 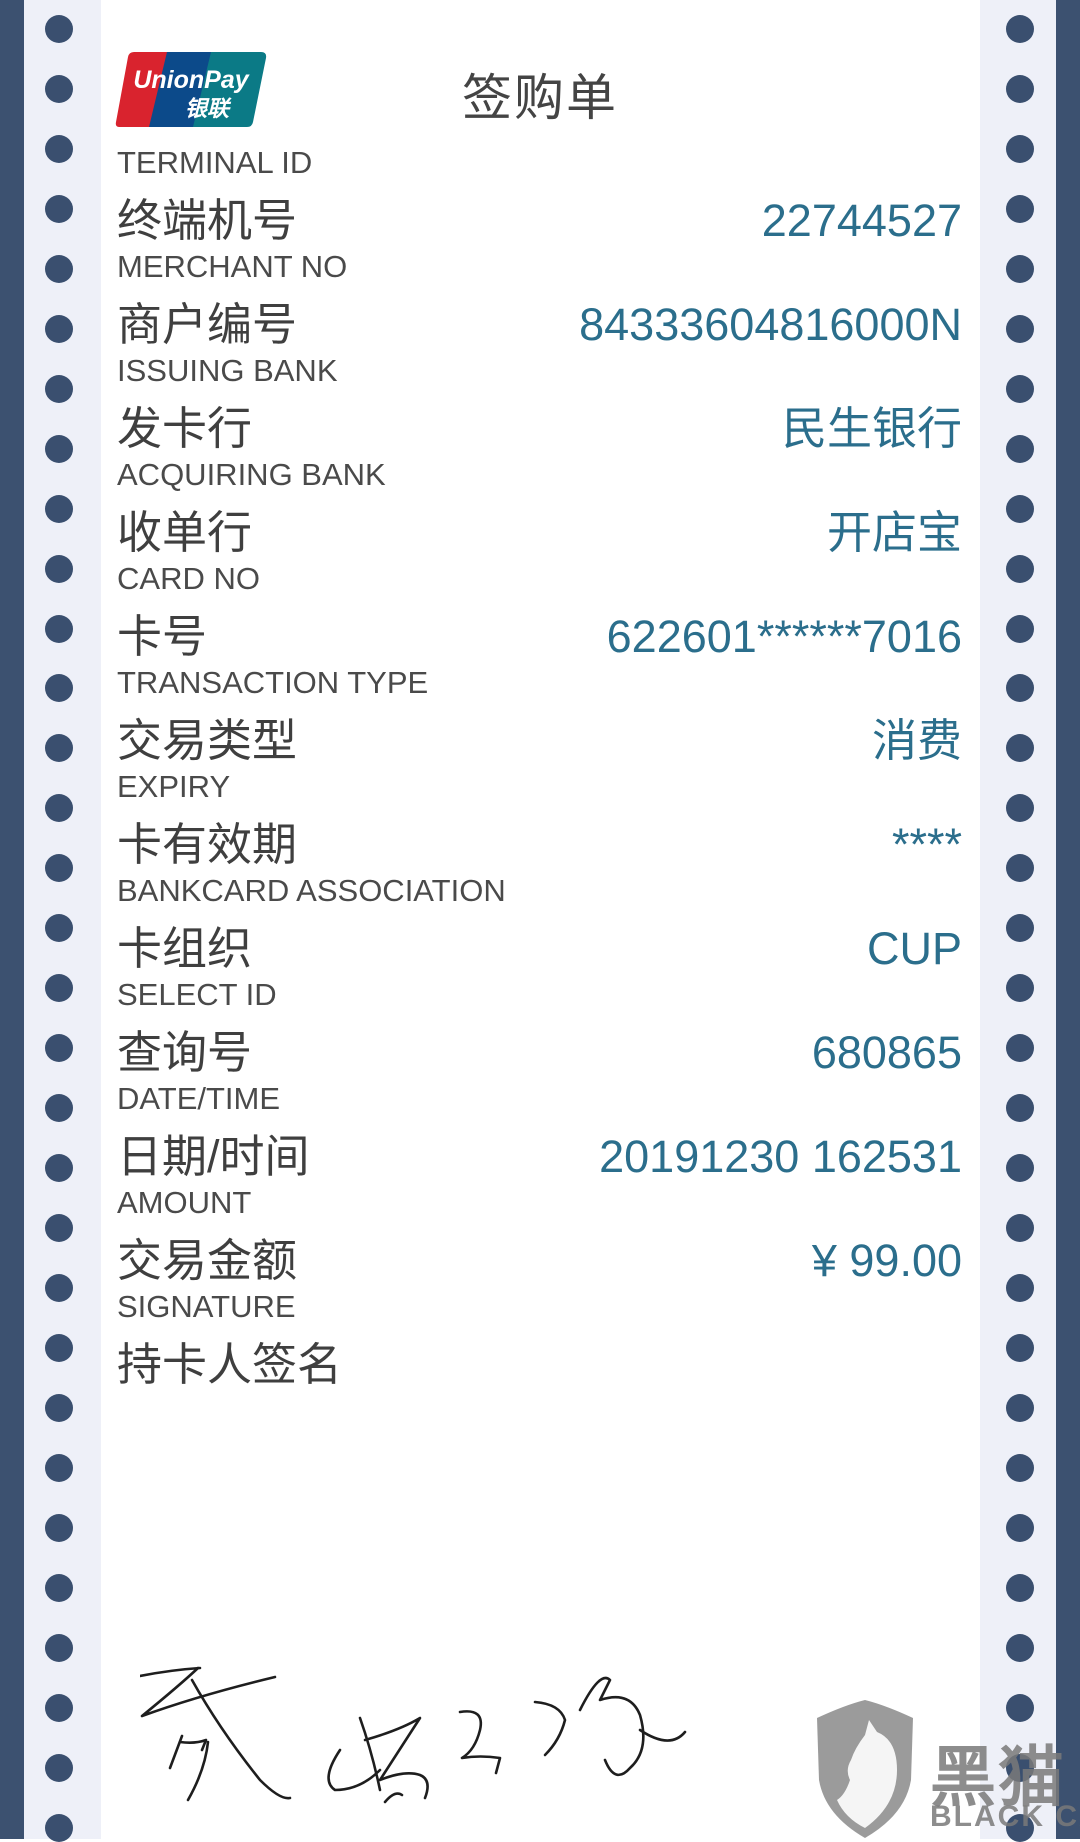 What do you see at coordinates (865, 1769) in the screenshot?
I see `shield-cat-icon` at bounding box center [865, 1769].